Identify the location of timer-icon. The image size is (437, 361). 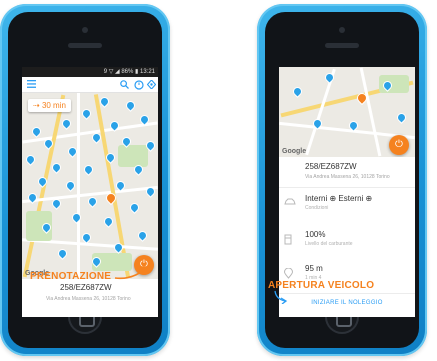
(139, 86).